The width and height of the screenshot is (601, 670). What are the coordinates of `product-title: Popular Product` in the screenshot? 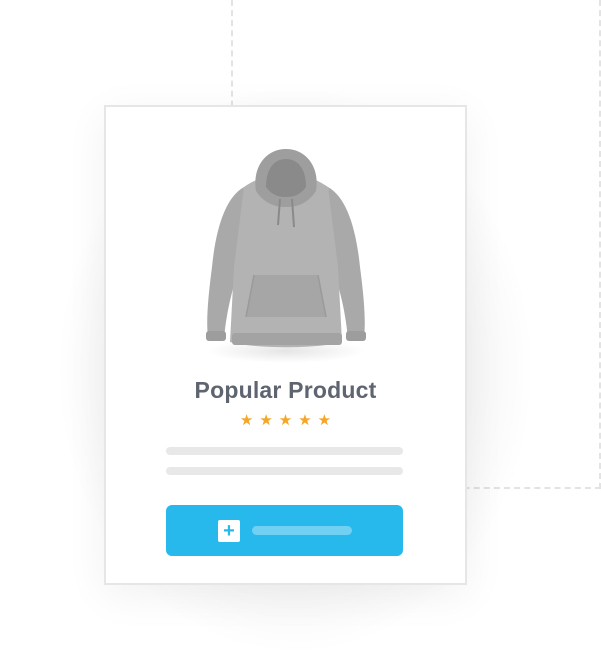 It's located at (285, 390).